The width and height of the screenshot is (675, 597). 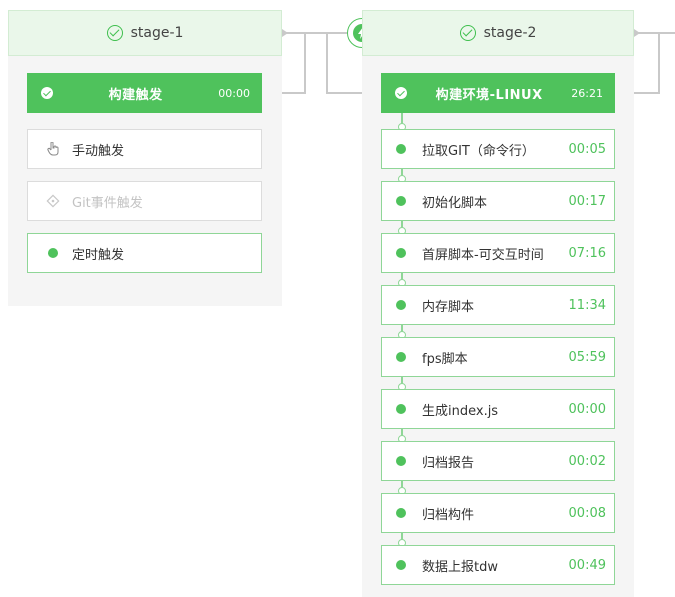 What do you see at coordinates (144, 253) in the screenshot?
I see `trigger-timer: 定时触发` at bounding box center [144, 253].